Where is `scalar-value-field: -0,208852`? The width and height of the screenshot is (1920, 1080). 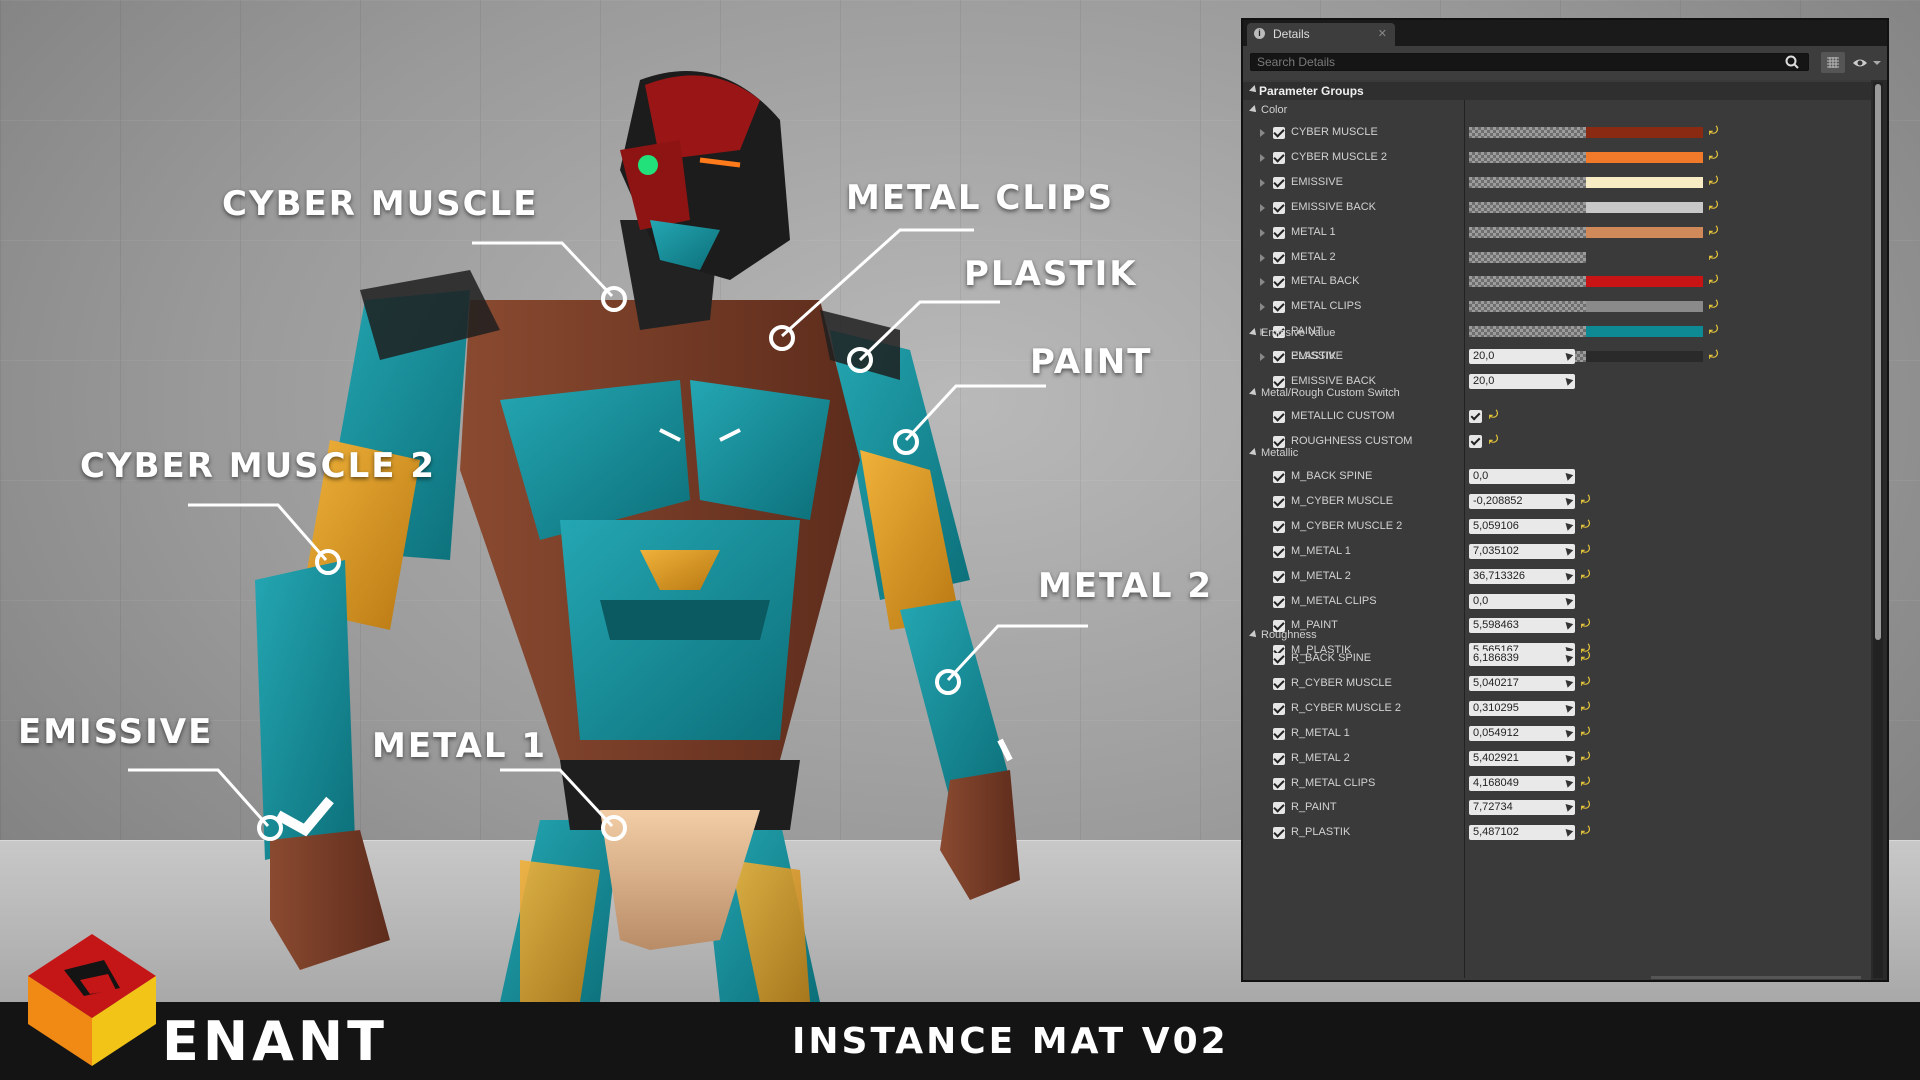 scalar-value-field: -0,208852 is located at coordinates (1522, 501).